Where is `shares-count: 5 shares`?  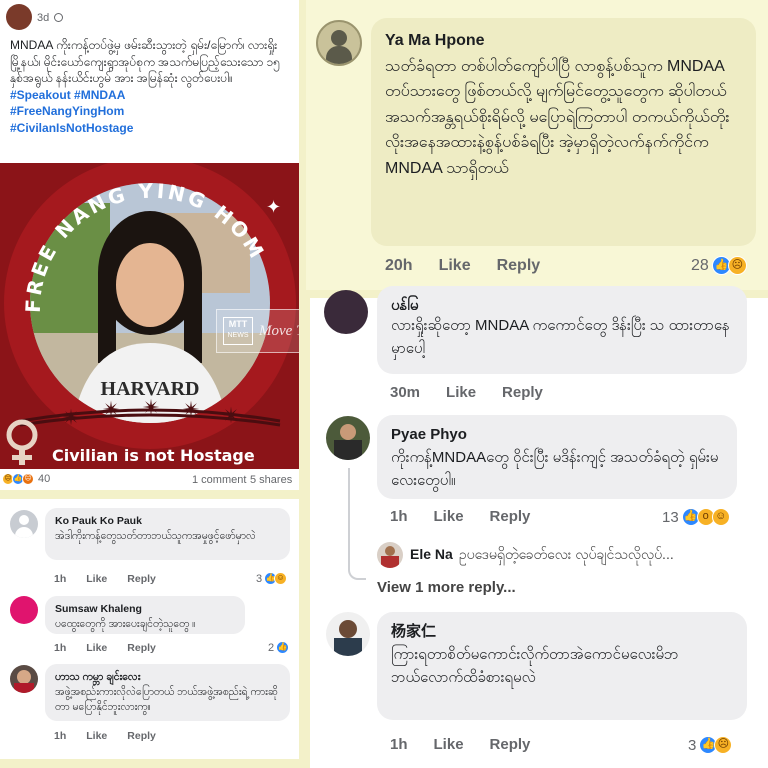
shares-count: 5 shares is located at coordinates (271, 480).